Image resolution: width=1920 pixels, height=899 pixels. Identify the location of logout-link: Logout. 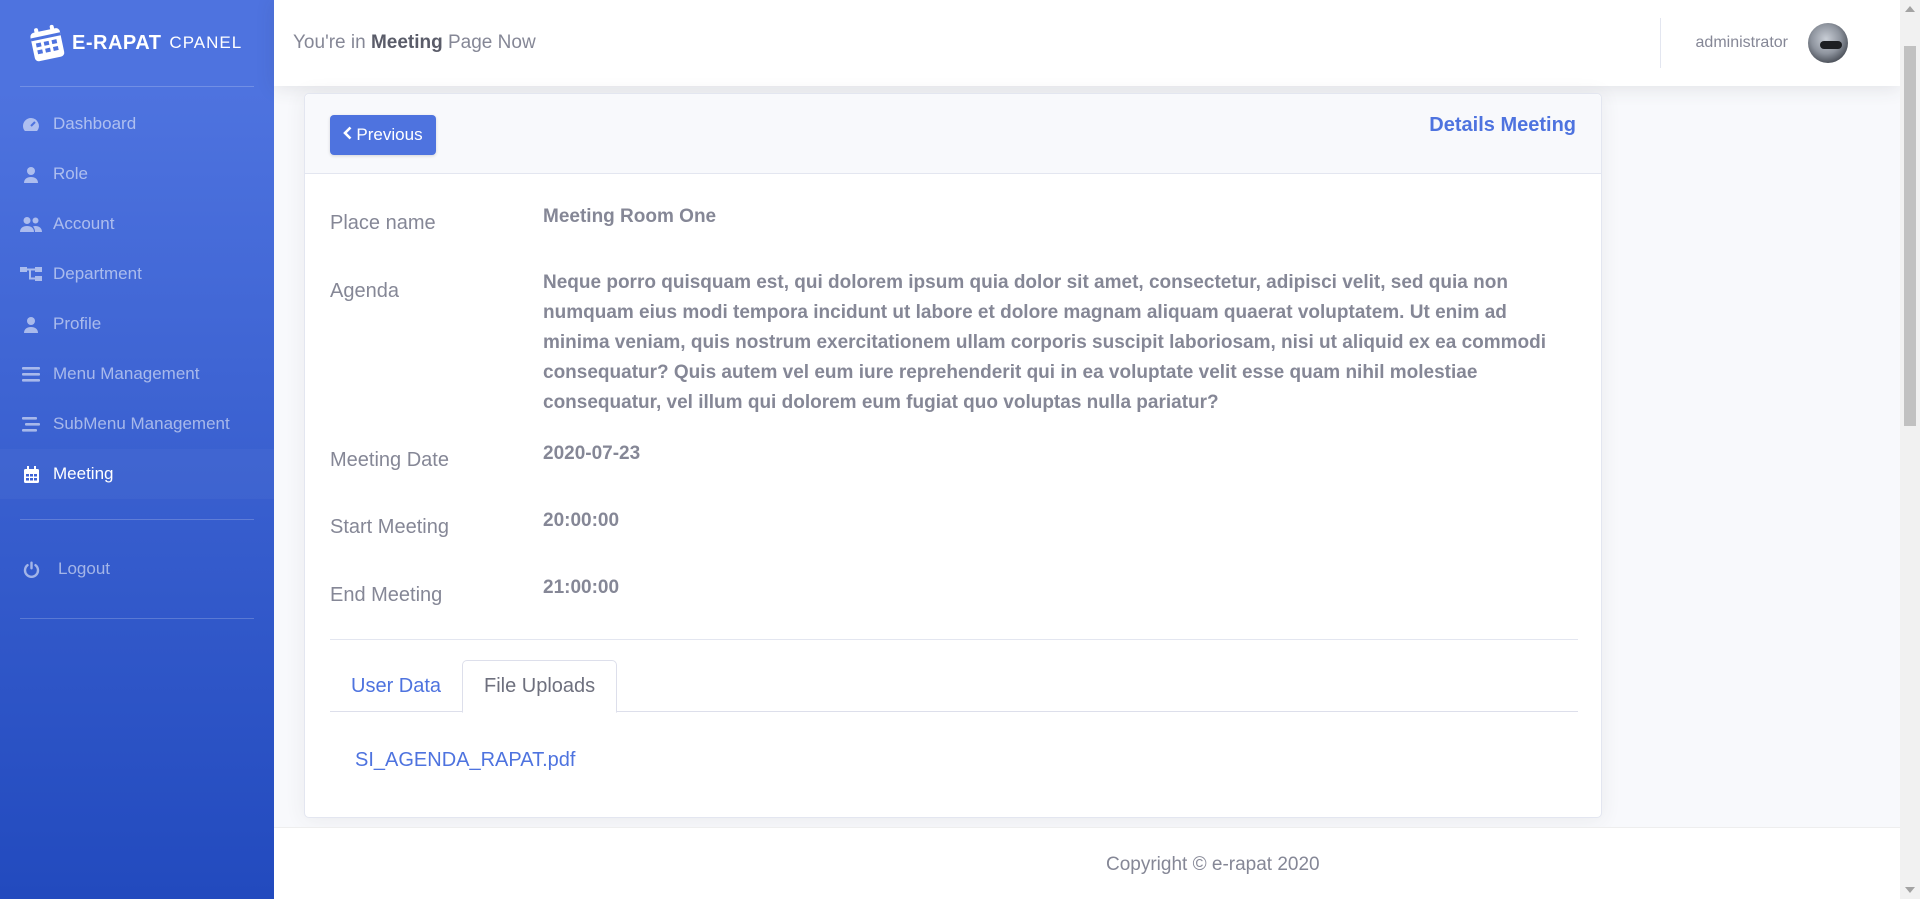
(137, 569).